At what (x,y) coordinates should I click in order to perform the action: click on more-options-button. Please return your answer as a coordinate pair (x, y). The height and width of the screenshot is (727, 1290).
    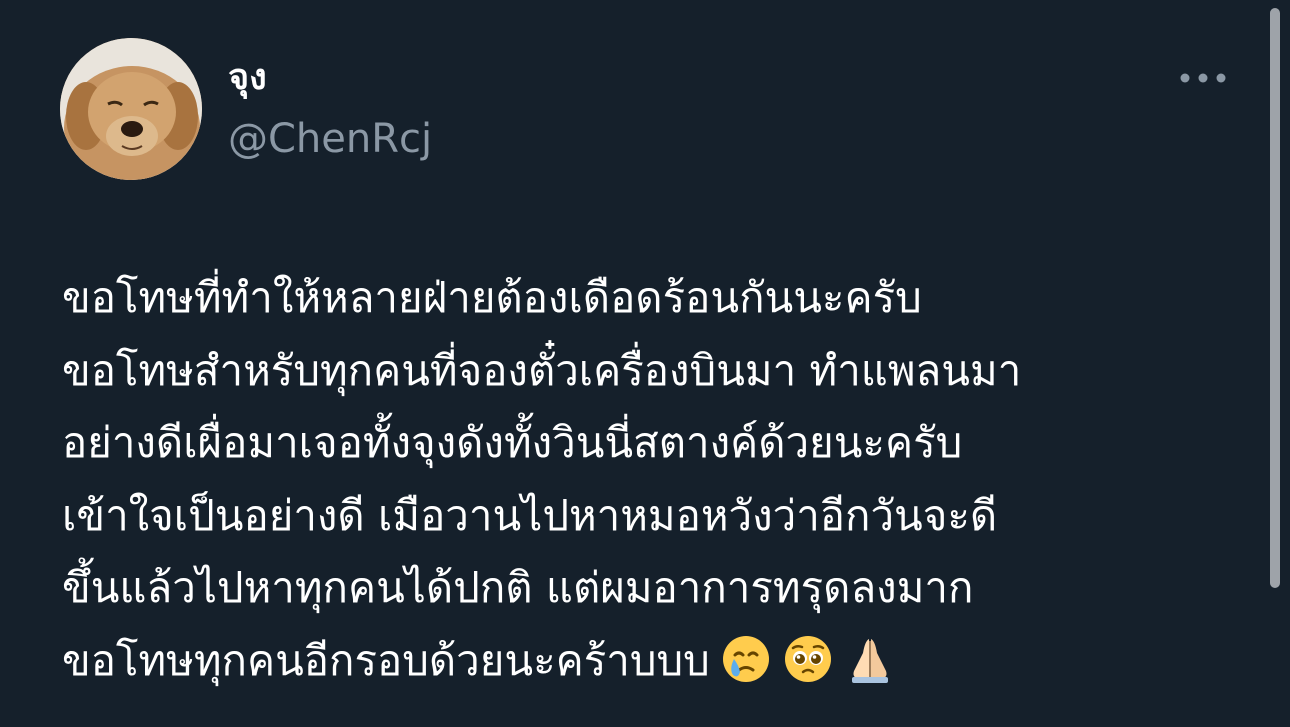
    Looking at the image, I should click on (1203, 78).